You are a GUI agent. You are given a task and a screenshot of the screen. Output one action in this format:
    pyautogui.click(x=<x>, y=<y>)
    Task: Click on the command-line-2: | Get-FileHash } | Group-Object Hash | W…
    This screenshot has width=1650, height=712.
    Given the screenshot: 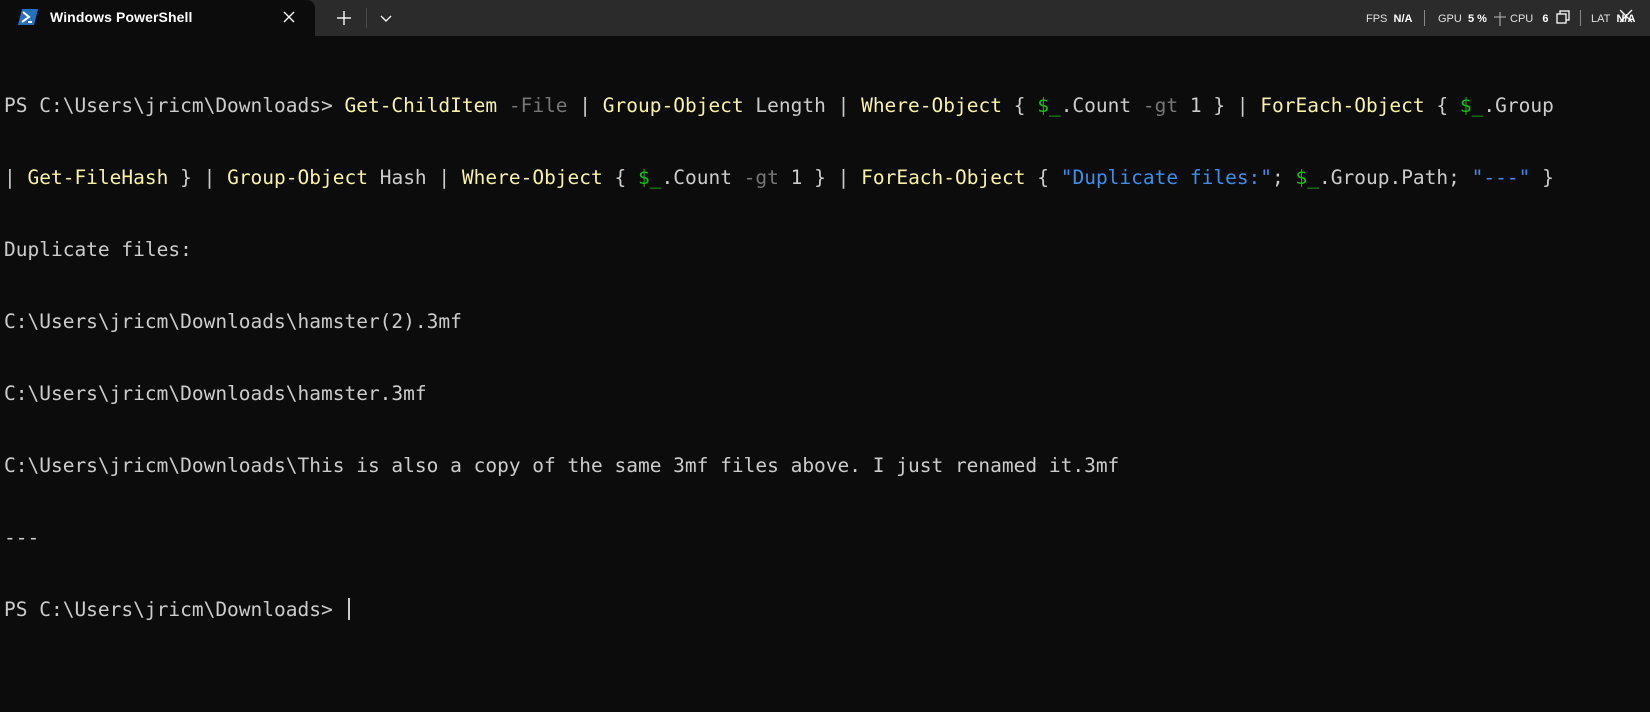 What is the action you would take?
    pyautogui.click(x=824, y=178)
    